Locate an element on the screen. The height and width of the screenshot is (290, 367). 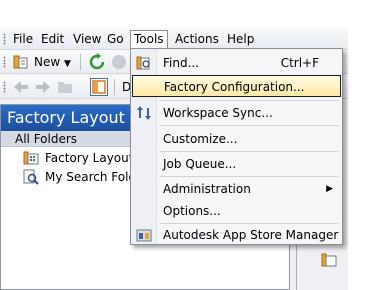
content-item-icon is located at coordinates (329, 260).